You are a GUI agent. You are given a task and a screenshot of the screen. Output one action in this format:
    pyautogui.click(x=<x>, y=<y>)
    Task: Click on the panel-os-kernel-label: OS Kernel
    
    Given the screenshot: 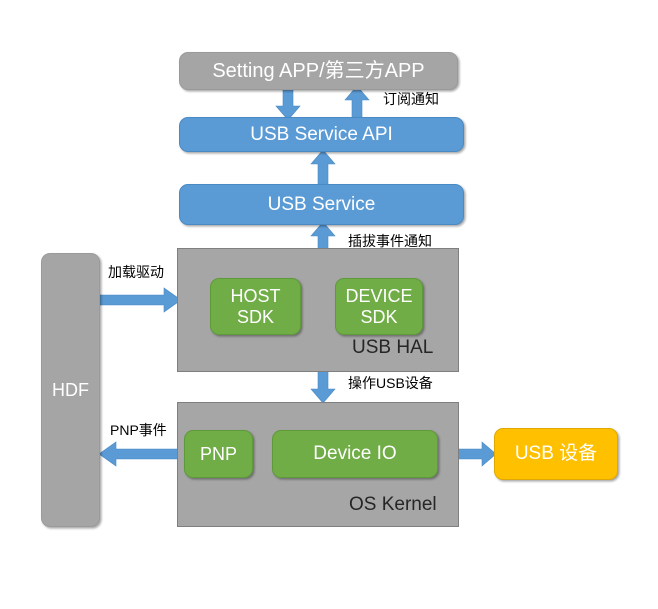 What is the action you would take?
    pyautogui.click(x=393, y=504)
    